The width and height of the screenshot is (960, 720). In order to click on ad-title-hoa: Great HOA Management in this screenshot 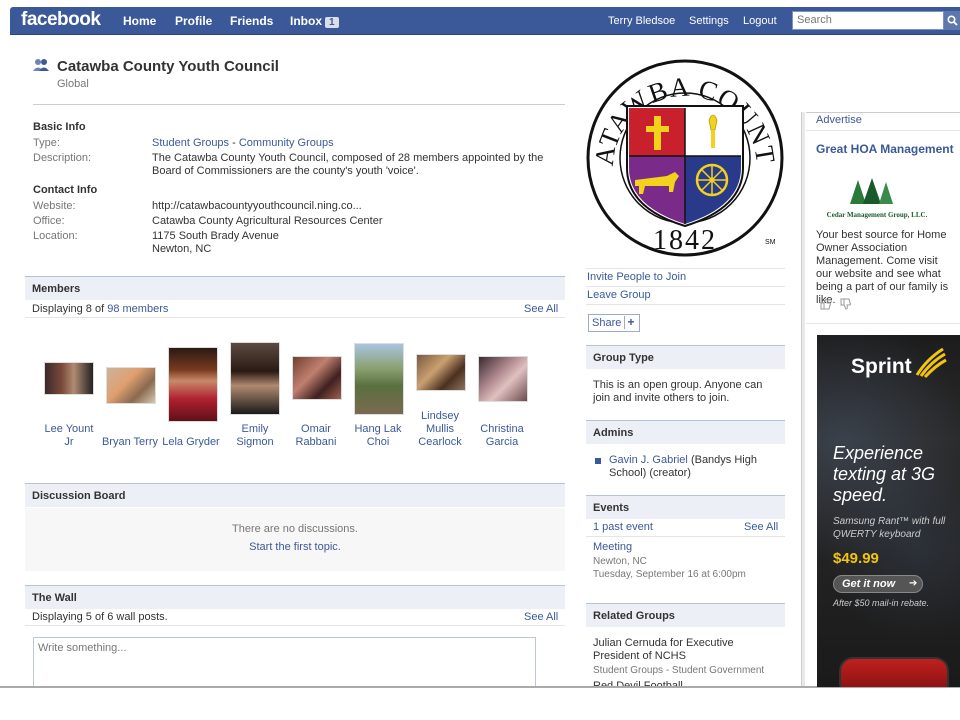, I will do `click(886, 149)`.